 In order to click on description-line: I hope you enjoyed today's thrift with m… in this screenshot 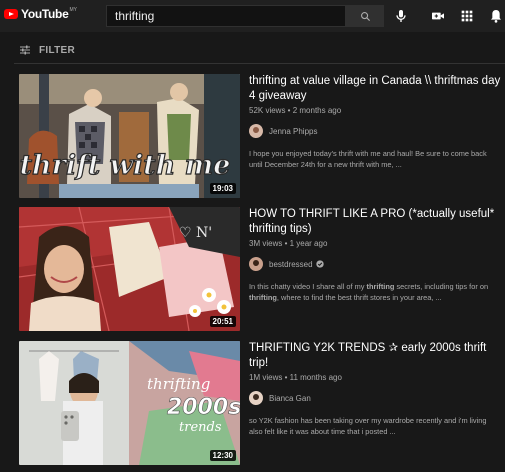, I will do `click(368, 153)`.